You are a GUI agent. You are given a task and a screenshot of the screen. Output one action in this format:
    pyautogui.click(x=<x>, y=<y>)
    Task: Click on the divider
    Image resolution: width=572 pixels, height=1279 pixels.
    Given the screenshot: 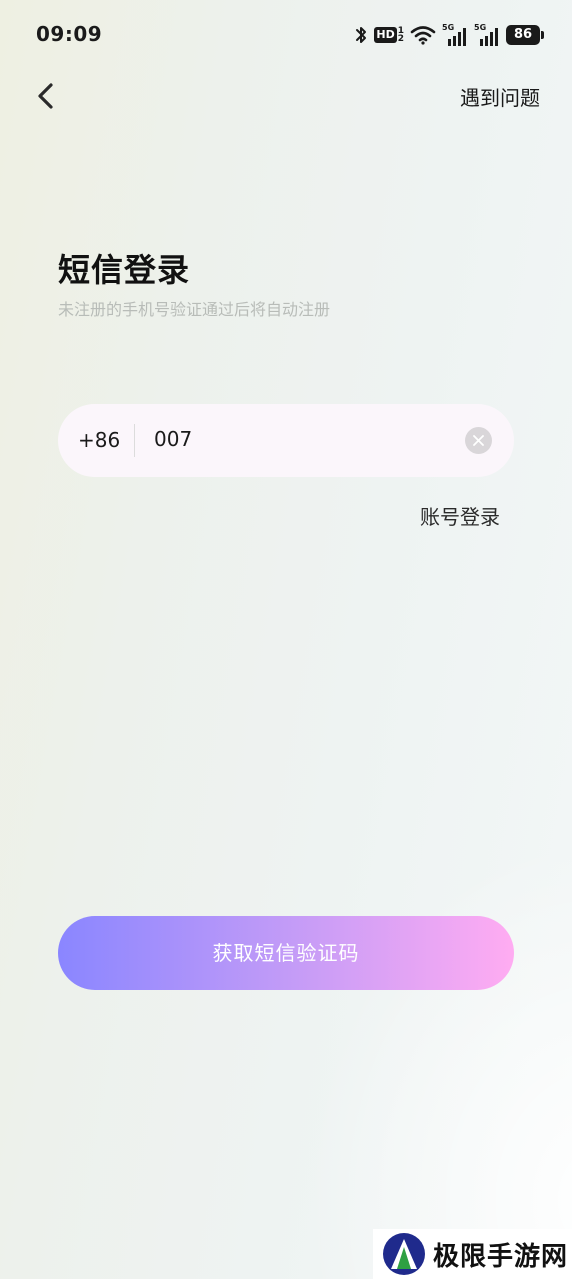 What is the action you would take?
    pyautogui.click(x=134, y=440)
    